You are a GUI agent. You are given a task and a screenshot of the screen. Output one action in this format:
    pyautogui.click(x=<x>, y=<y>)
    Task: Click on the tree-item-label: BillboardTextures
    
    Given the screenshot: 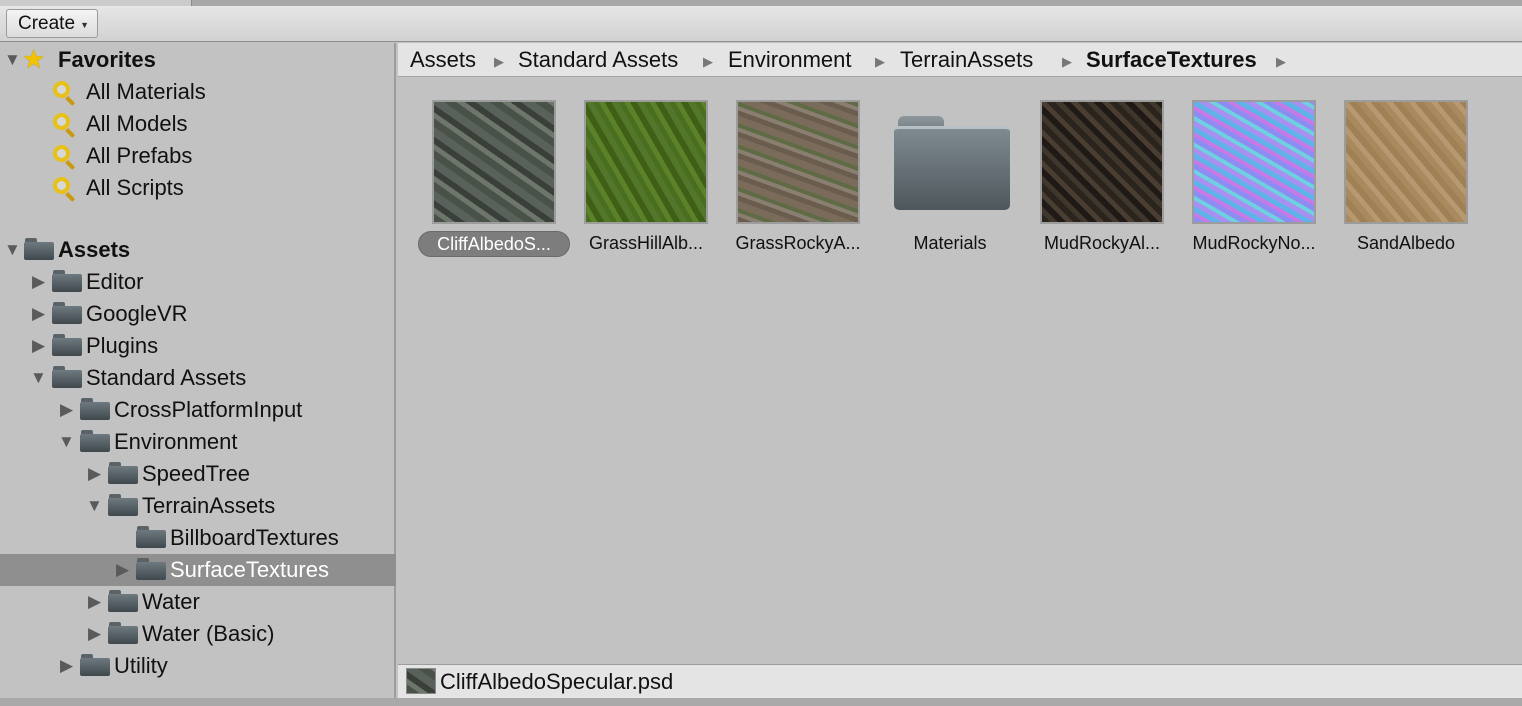 What is the action you would take?
    pyautogui.click(x=254, y=537)
    